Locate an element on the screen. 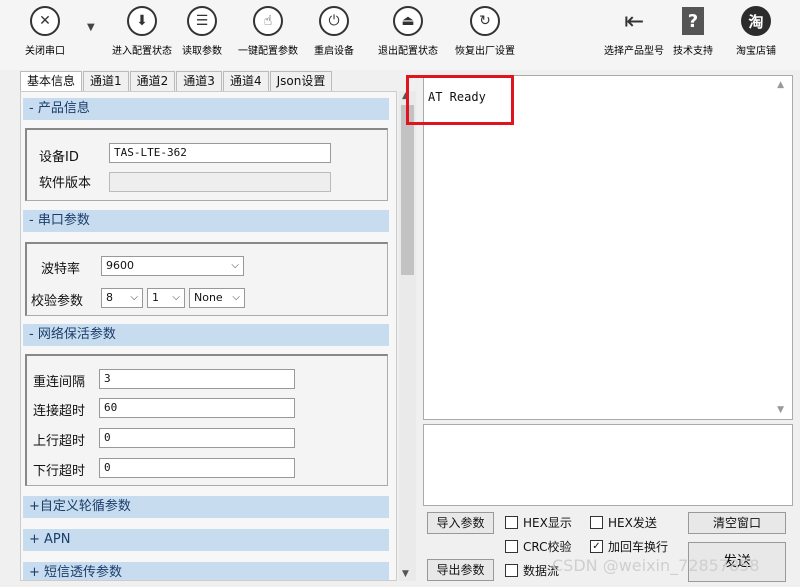  crc-checkbox: CRC校验 is located at coordinates (538, 546).